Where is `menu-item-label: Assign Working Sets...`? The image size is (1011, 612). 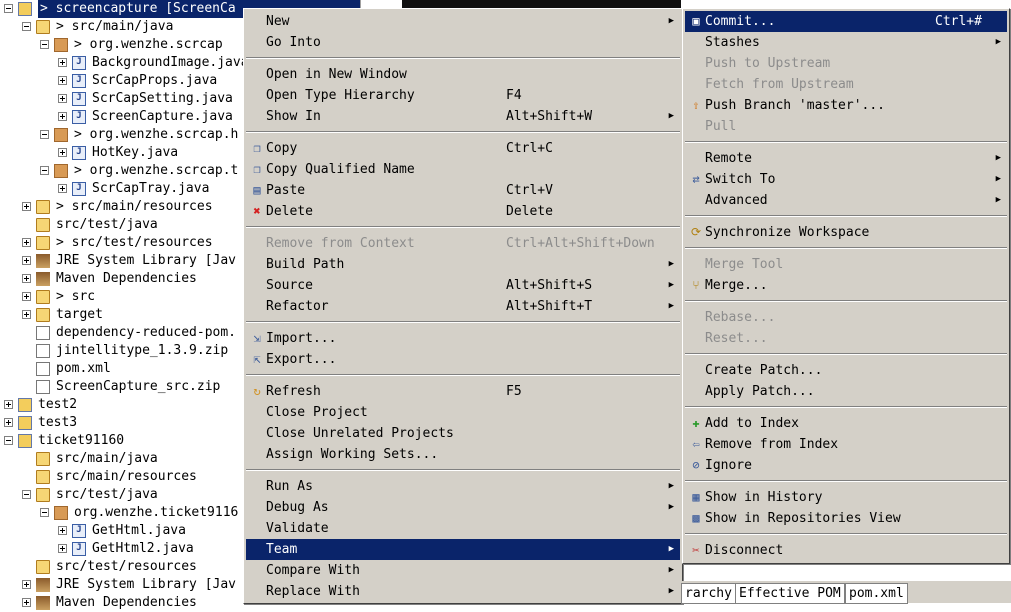
menu-item-label: Assign Working Sets... is located at coordinates (352, 454).